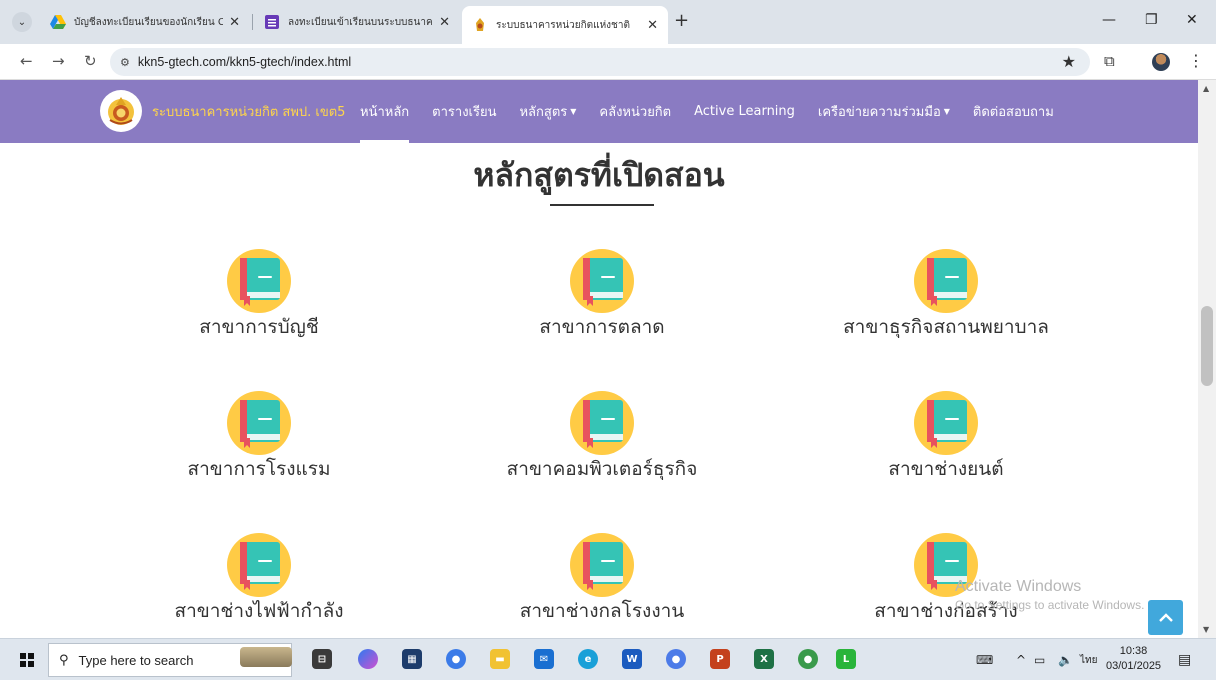 This screenshot has width=1216, height=680. I want to click on address-bar: ⚙ kkn5-gtech.com/kkn5-gtech/index.html ★, so click(600, 62).